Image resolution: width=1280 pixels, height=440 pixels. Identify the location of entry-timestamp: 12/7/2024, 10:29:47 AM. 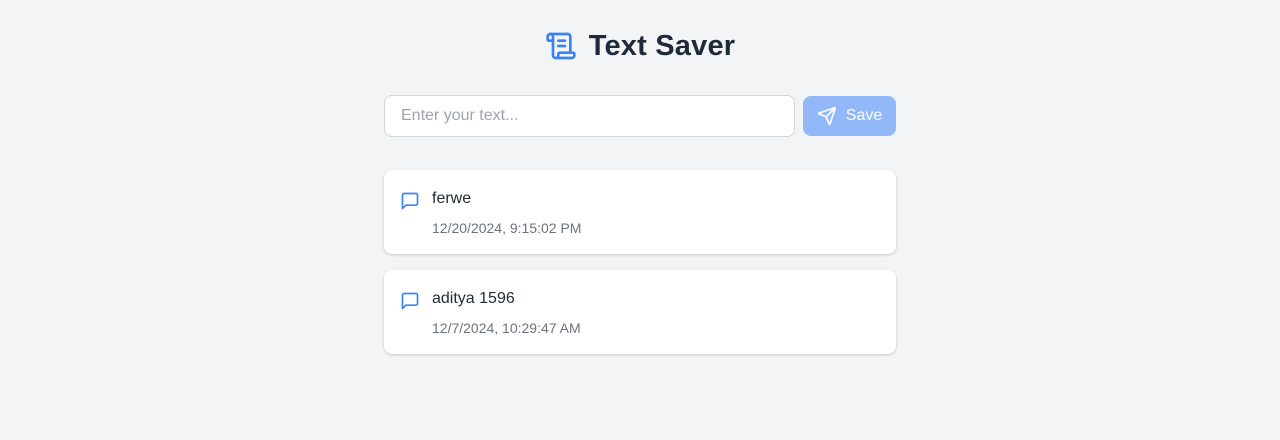
(506, 328).